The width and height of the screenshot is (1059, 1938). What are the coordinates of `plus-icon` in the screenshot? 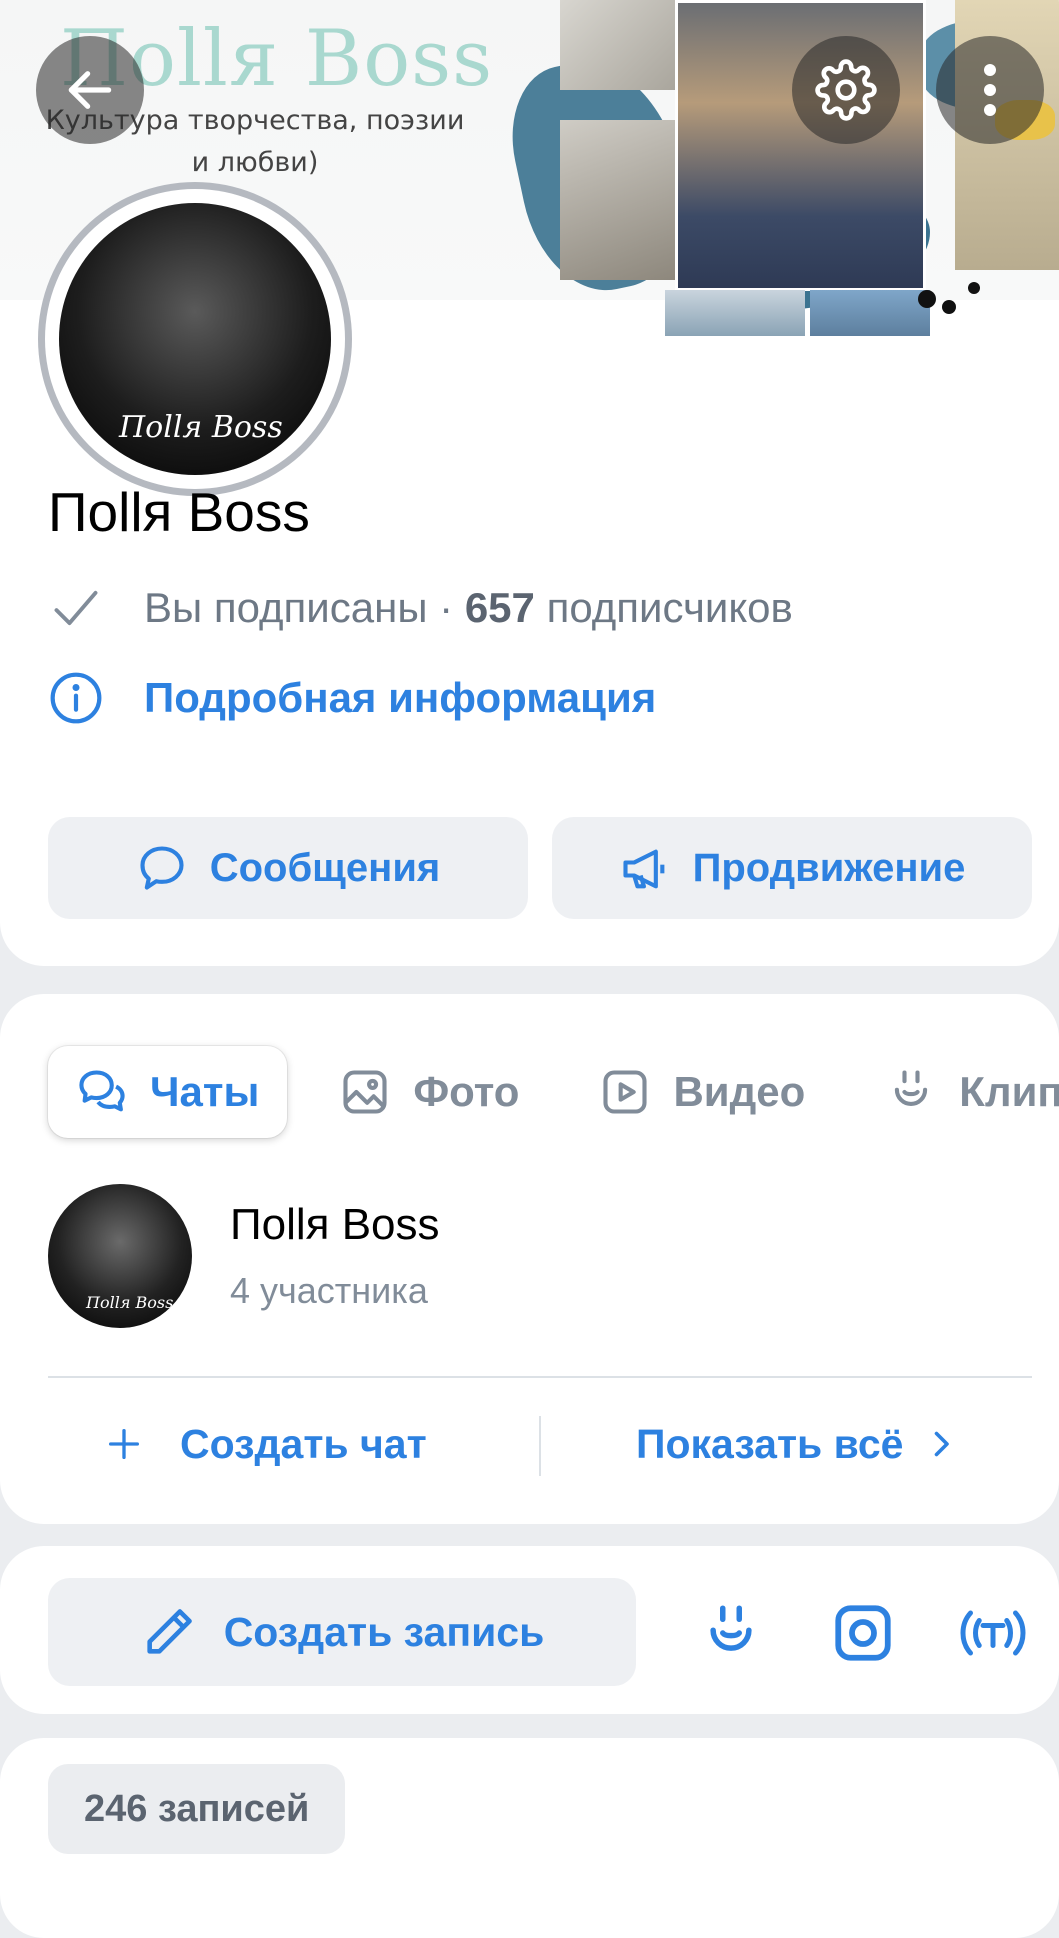 It's located at (124, 1444).